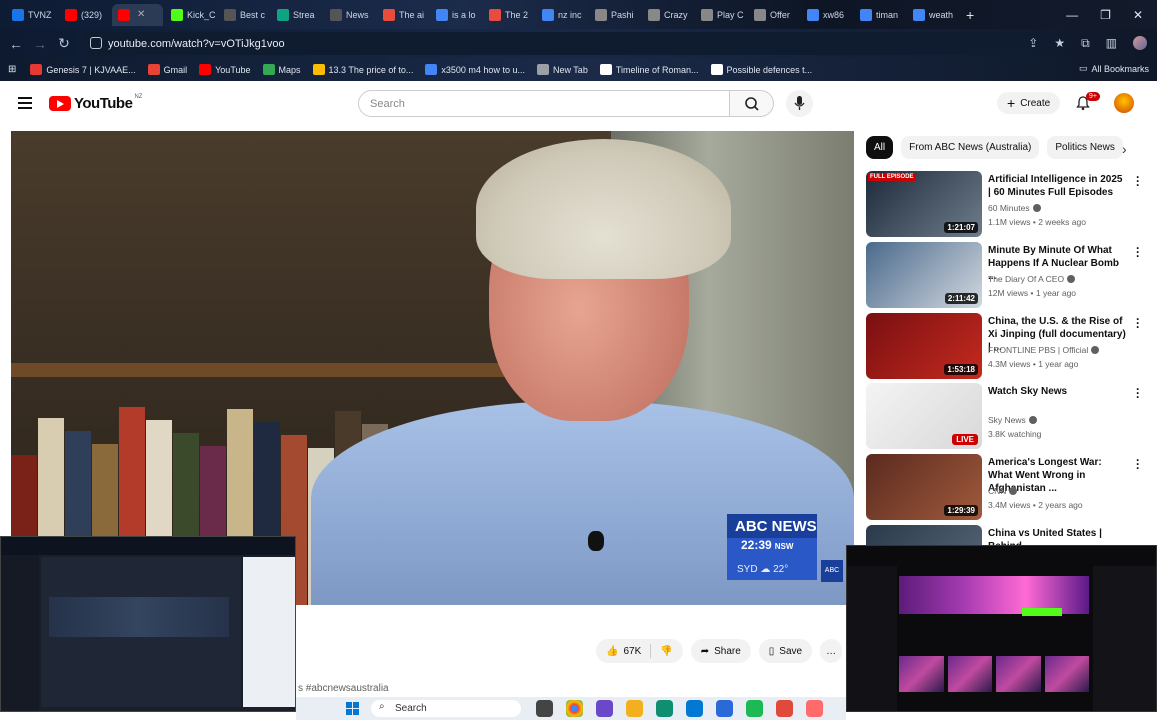  What do you see at coordinates (1059, 43) in the screenshot?
I see `bookmark-star-icon: ★` at bounding box center [1059, 43].